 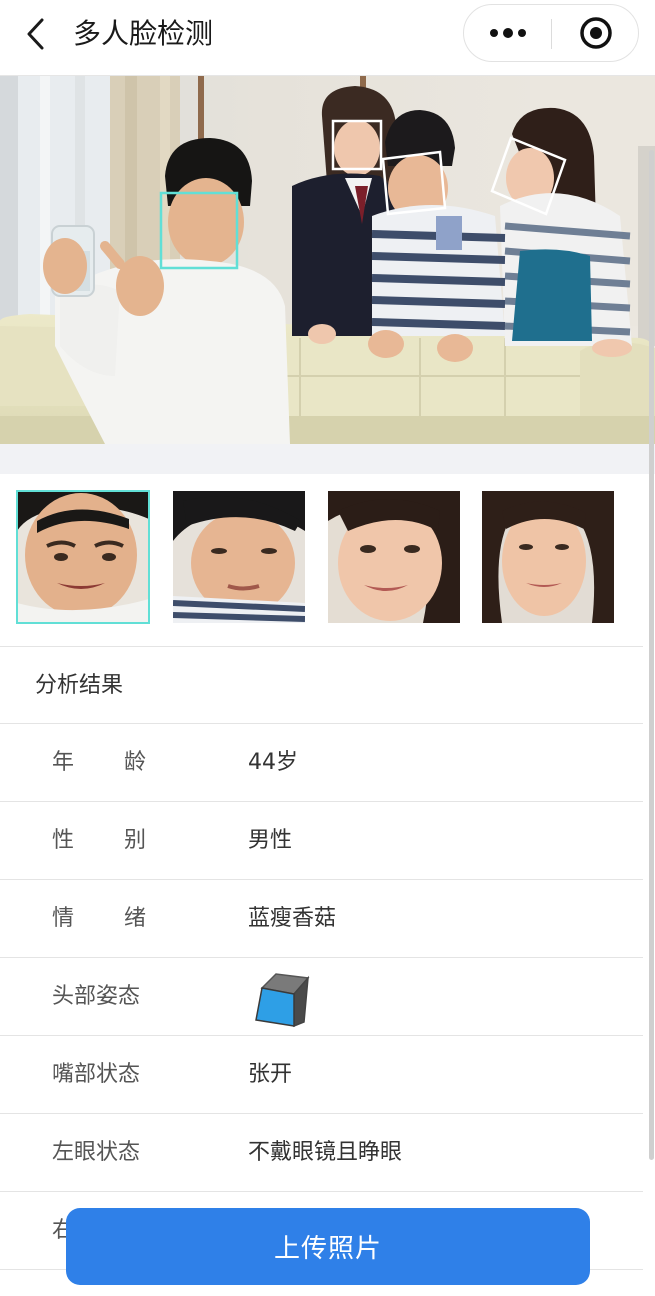 I want to click on result-row-left-eye: 左眼状态 不戴眼镜且睁眼, so click(x=321, y=1153).